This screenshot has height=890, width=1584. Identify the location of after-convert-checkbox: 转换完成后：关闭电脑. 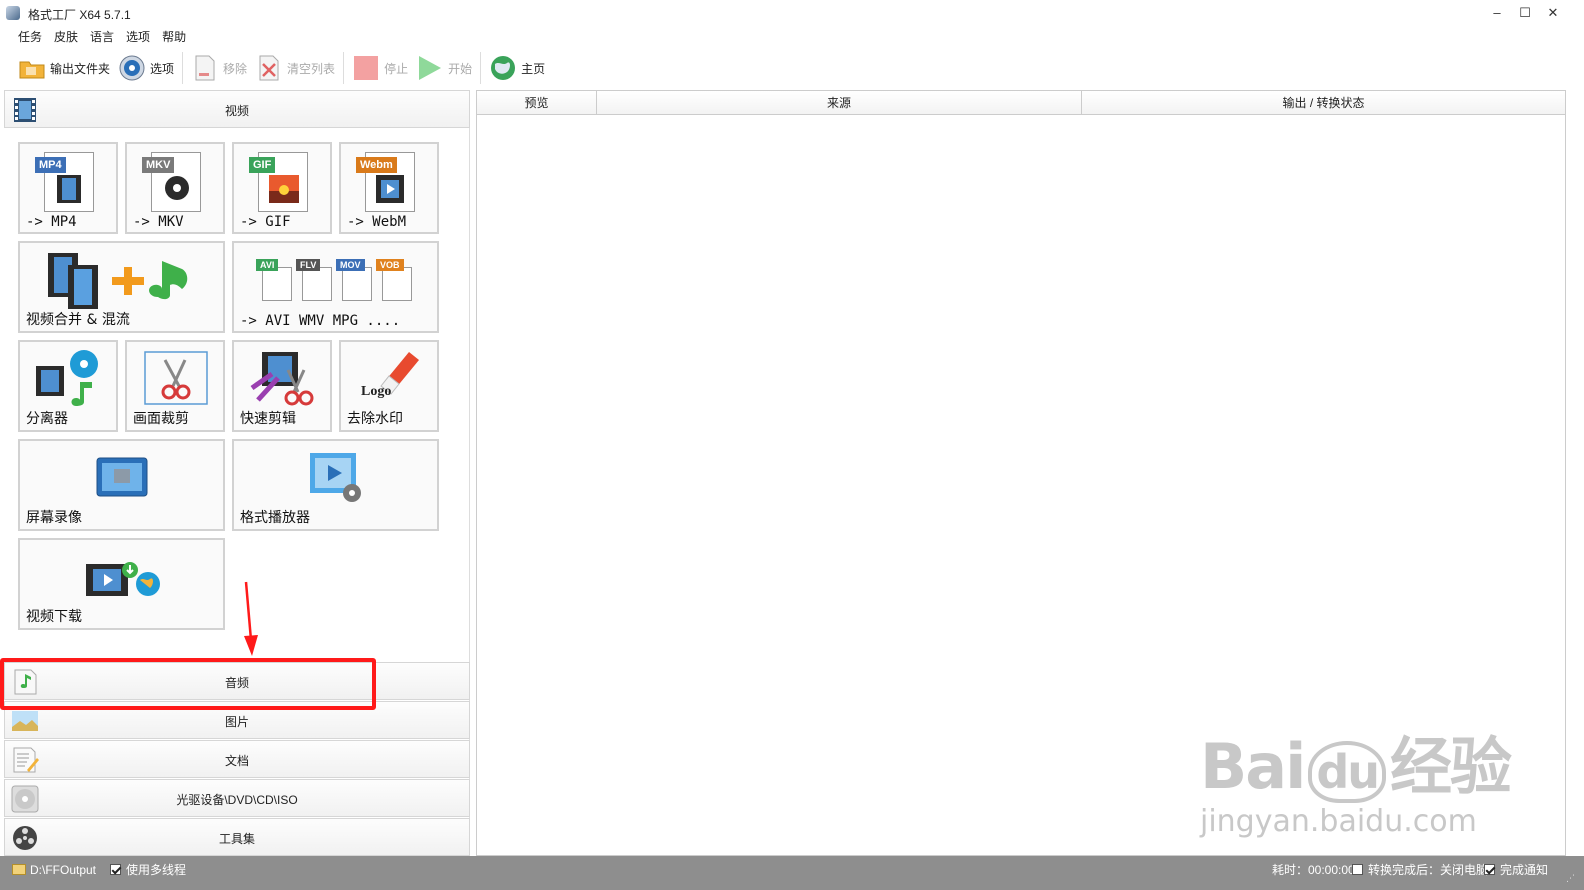
(1420, 870).